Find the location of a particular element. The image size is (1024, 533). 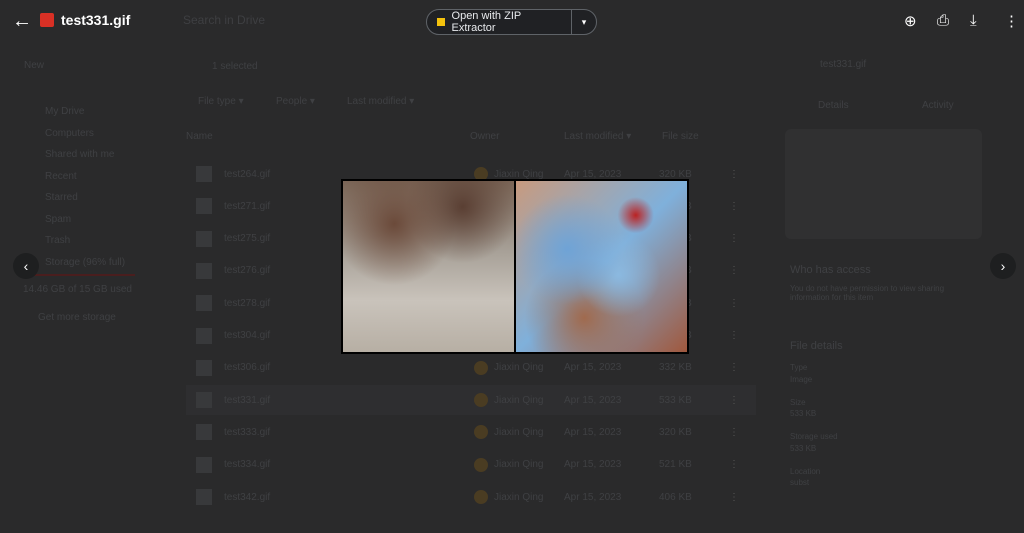

storage-label: Storage used is located at coordinates (814, 436).